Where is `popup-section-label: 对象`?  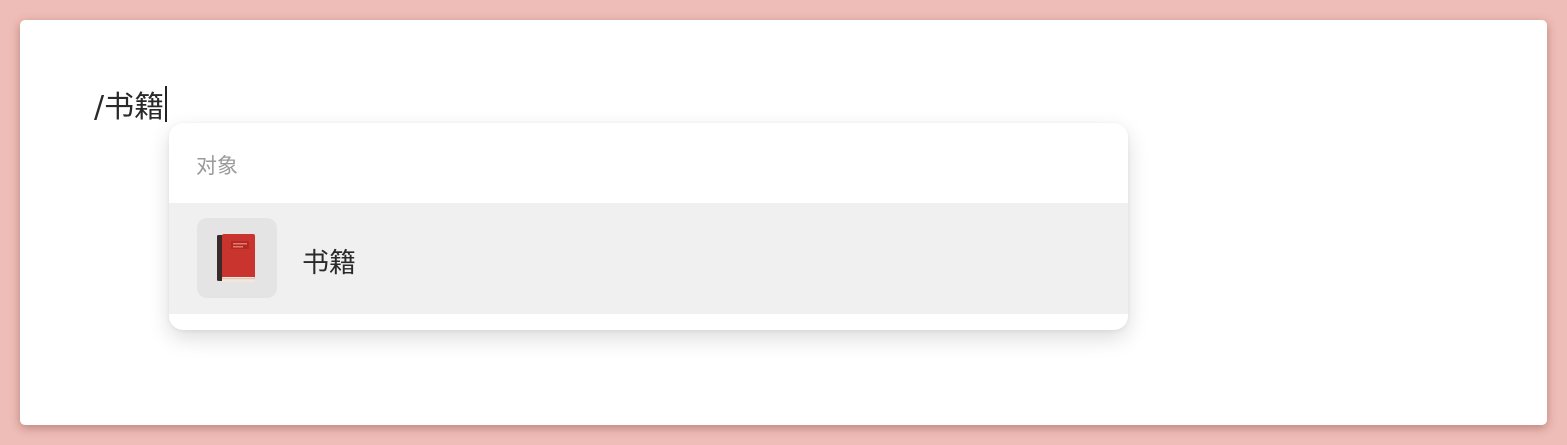 popup-section-label: 对象 is located at coordinates (217, 166).